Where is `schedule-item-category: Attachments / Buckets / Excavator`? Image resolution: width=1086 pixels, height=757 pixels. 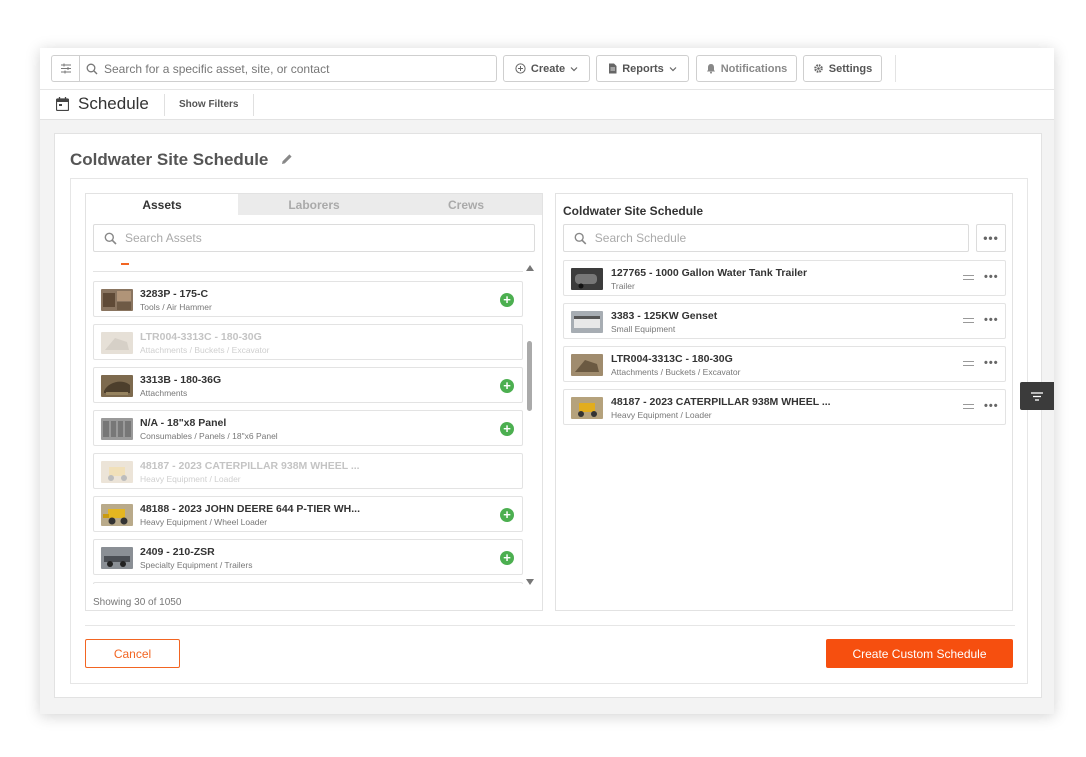 schedule-item-category: Attachments / Buckets / Excavator is located at coordinates (676, 372).